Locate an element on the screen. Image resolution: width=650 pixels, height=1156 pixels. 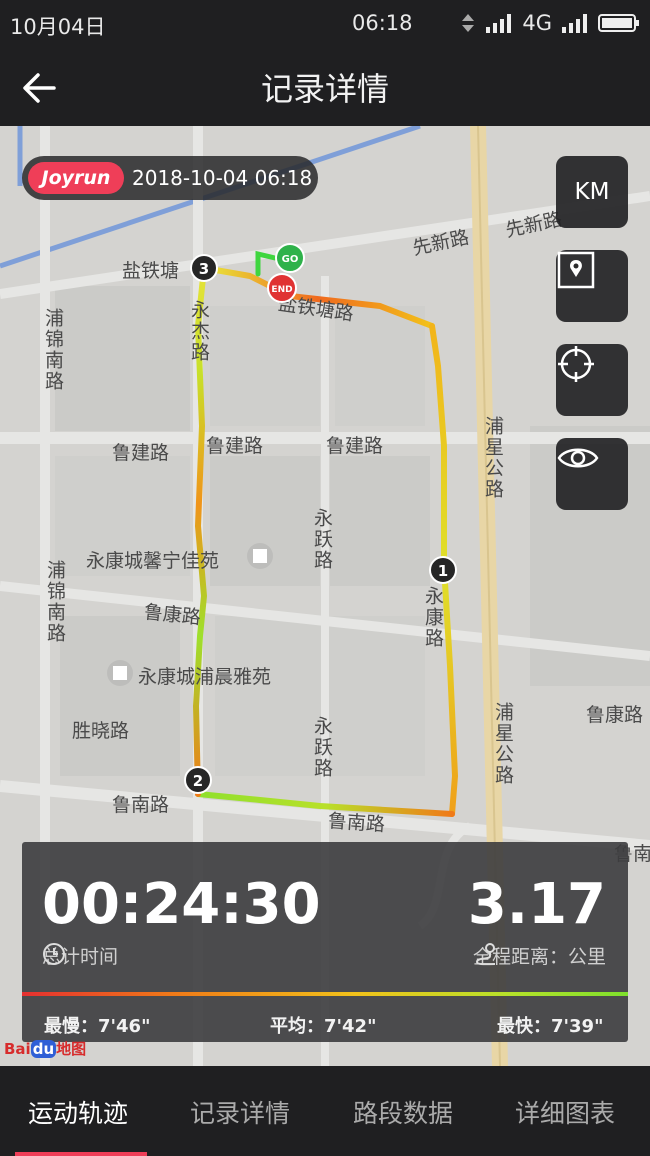
baidu-logo-tail: 地图 is located at coordinates (71, 1049).